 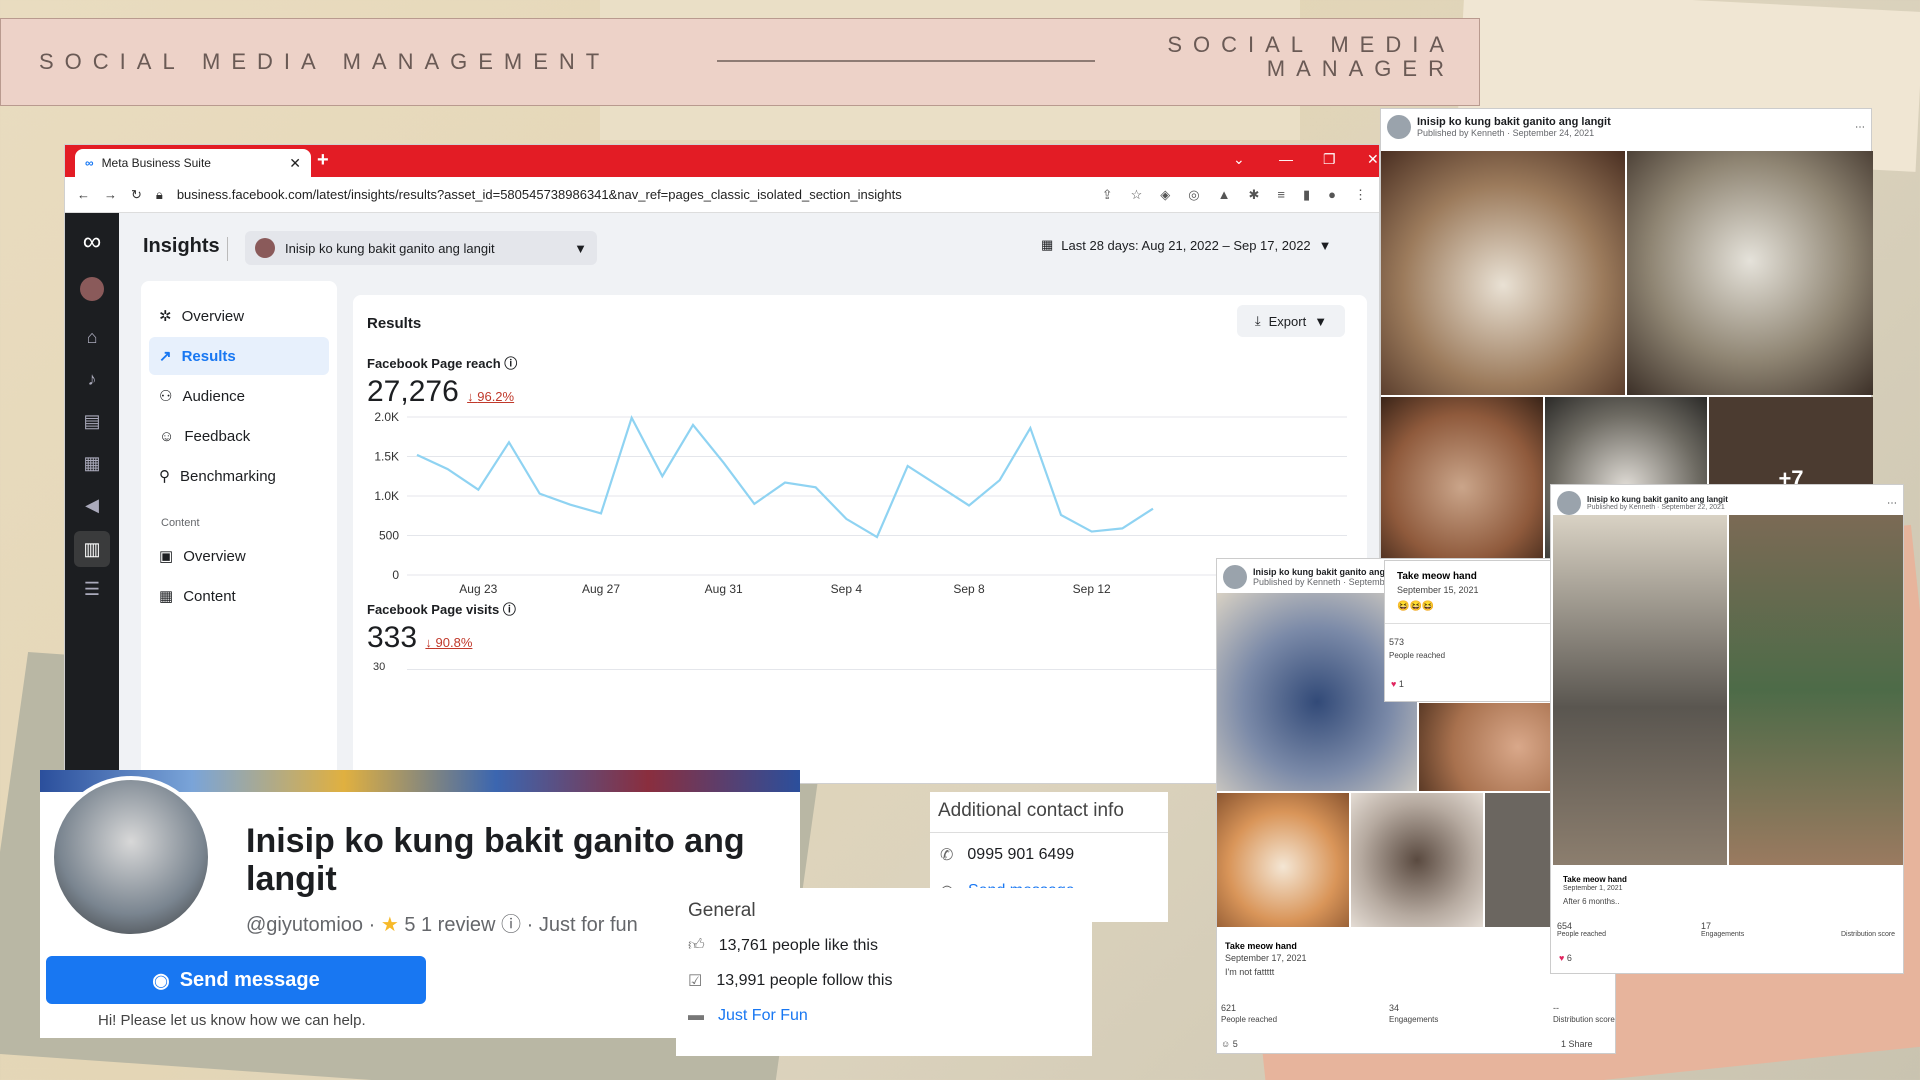 I want to click on side-panel-icon: ▮, so click(x=1306, y=195).